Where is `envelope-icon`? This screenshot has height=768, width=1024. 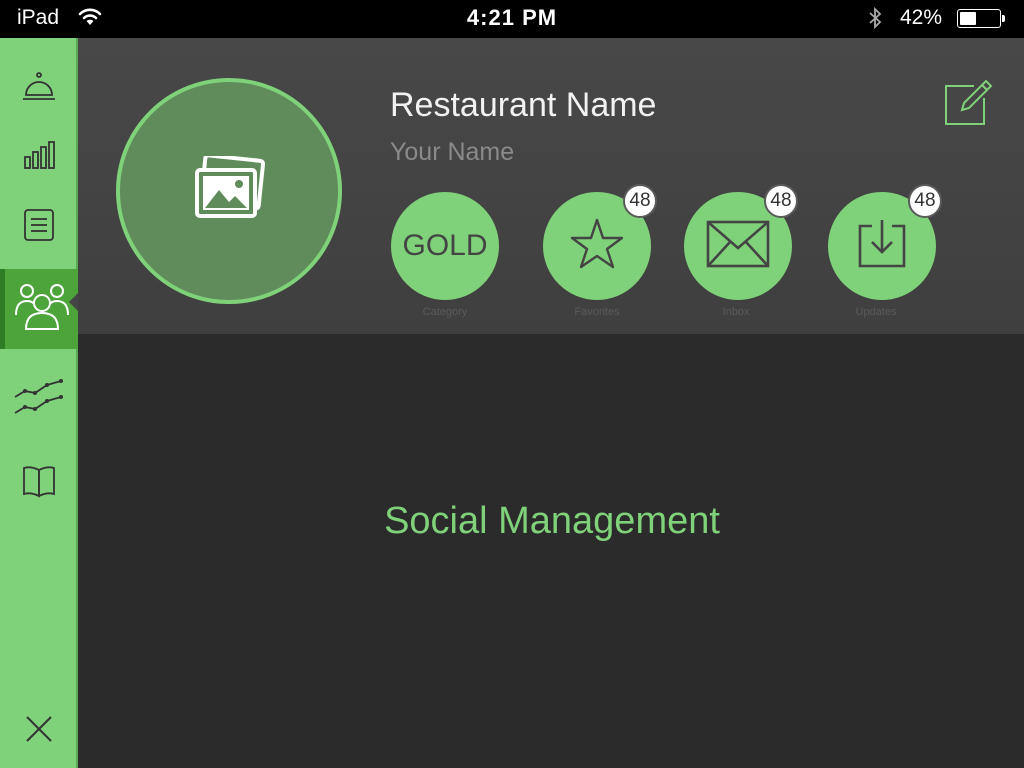
envelope-icon is located at coordinates (738, 246).